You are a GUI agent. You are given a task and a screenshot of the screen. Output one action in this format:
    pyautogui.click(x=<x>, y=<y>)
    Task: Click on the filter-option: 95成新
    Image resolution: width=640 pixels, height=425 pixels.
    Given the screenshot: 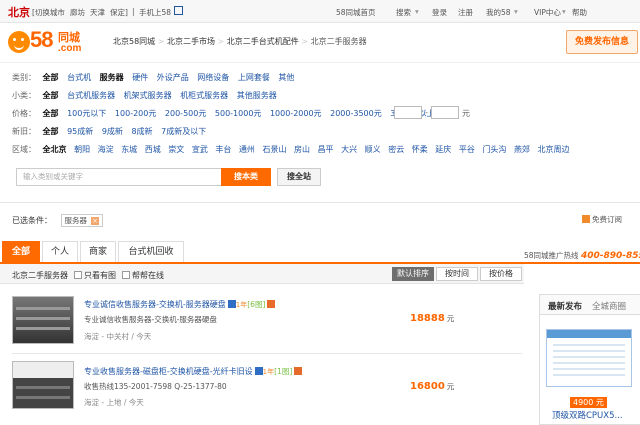 What is the action you would take?
    pyautogui.click(x=80, y=131)
    